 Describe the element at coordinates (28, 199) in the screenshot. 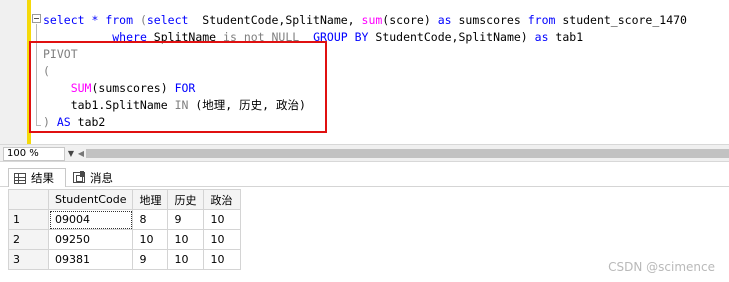

I see `corner-cell` at that location.